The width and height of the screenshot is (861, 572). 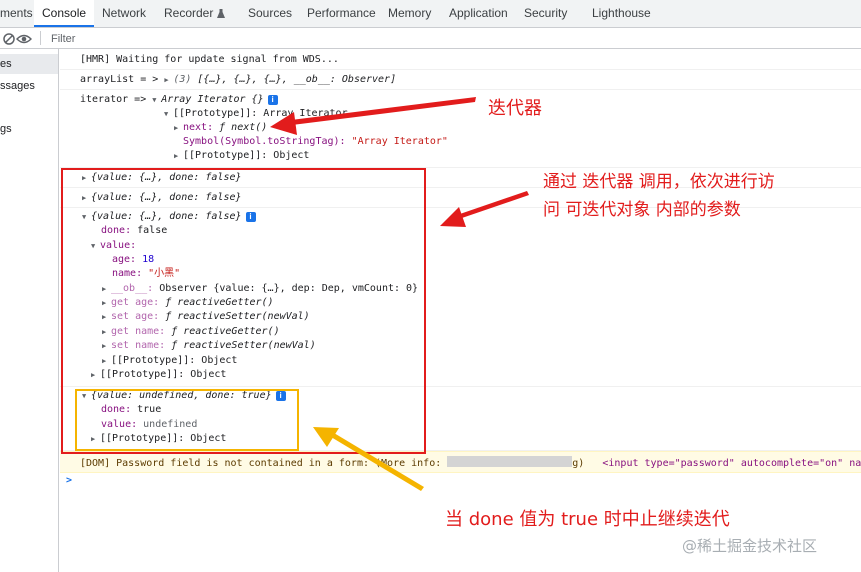 I want to click on arrow-to-results, so click(x=484, y=209).